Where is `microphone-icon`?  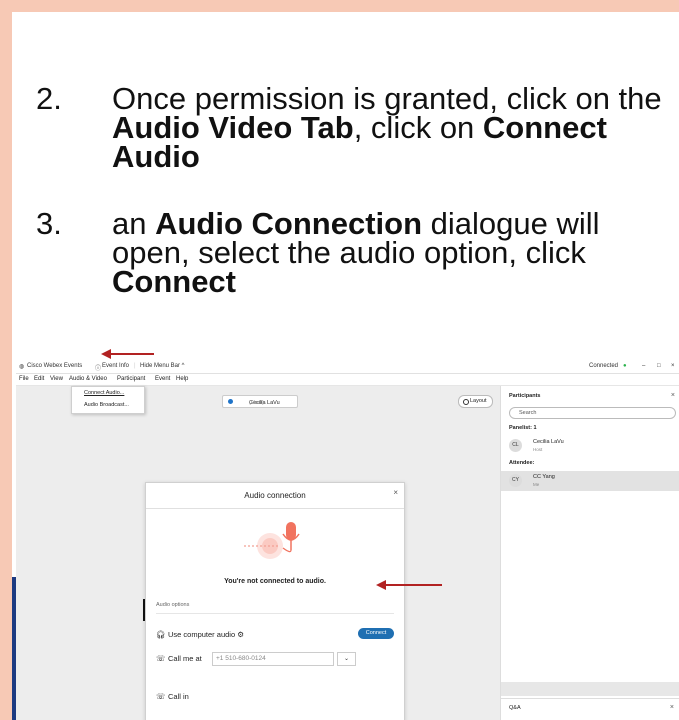 microphone-icon is located at coordinates (272, 540).